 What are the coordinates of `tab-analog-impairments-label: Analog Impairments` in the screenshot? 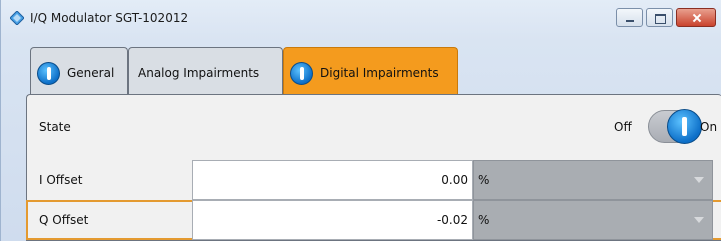 It's located at (199, 73).